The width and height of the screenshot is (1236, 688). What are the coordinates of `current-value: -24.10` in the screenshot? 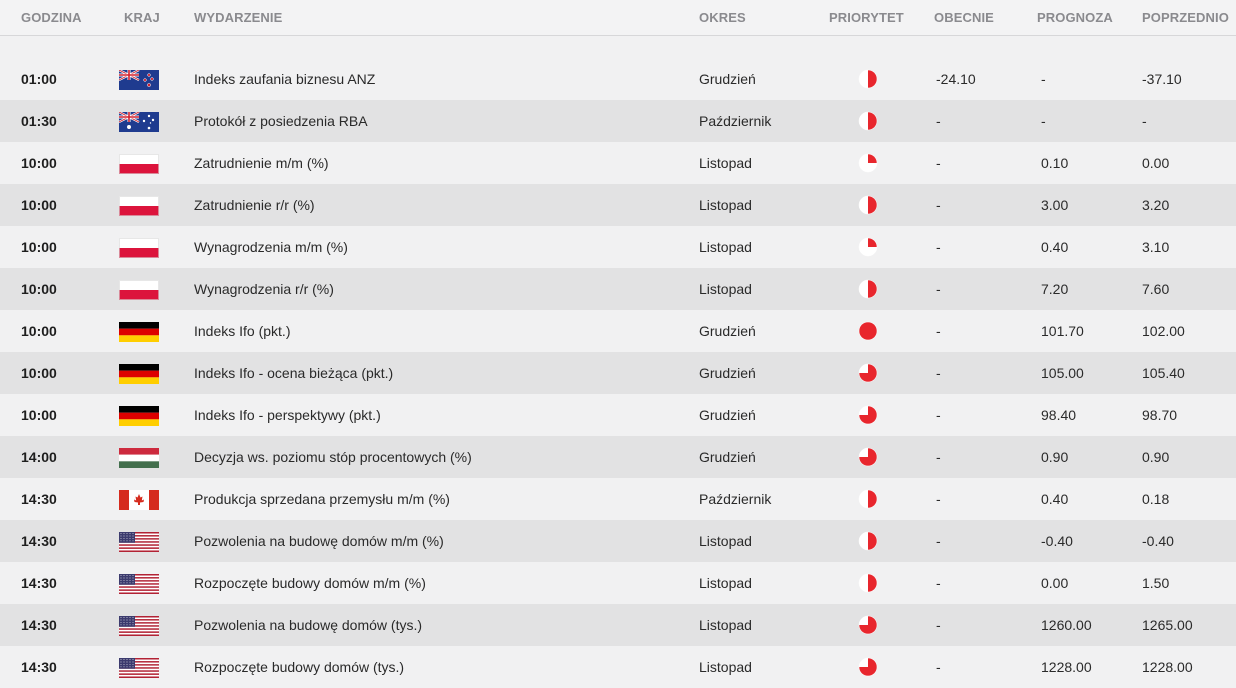 It's located at (956, 79).